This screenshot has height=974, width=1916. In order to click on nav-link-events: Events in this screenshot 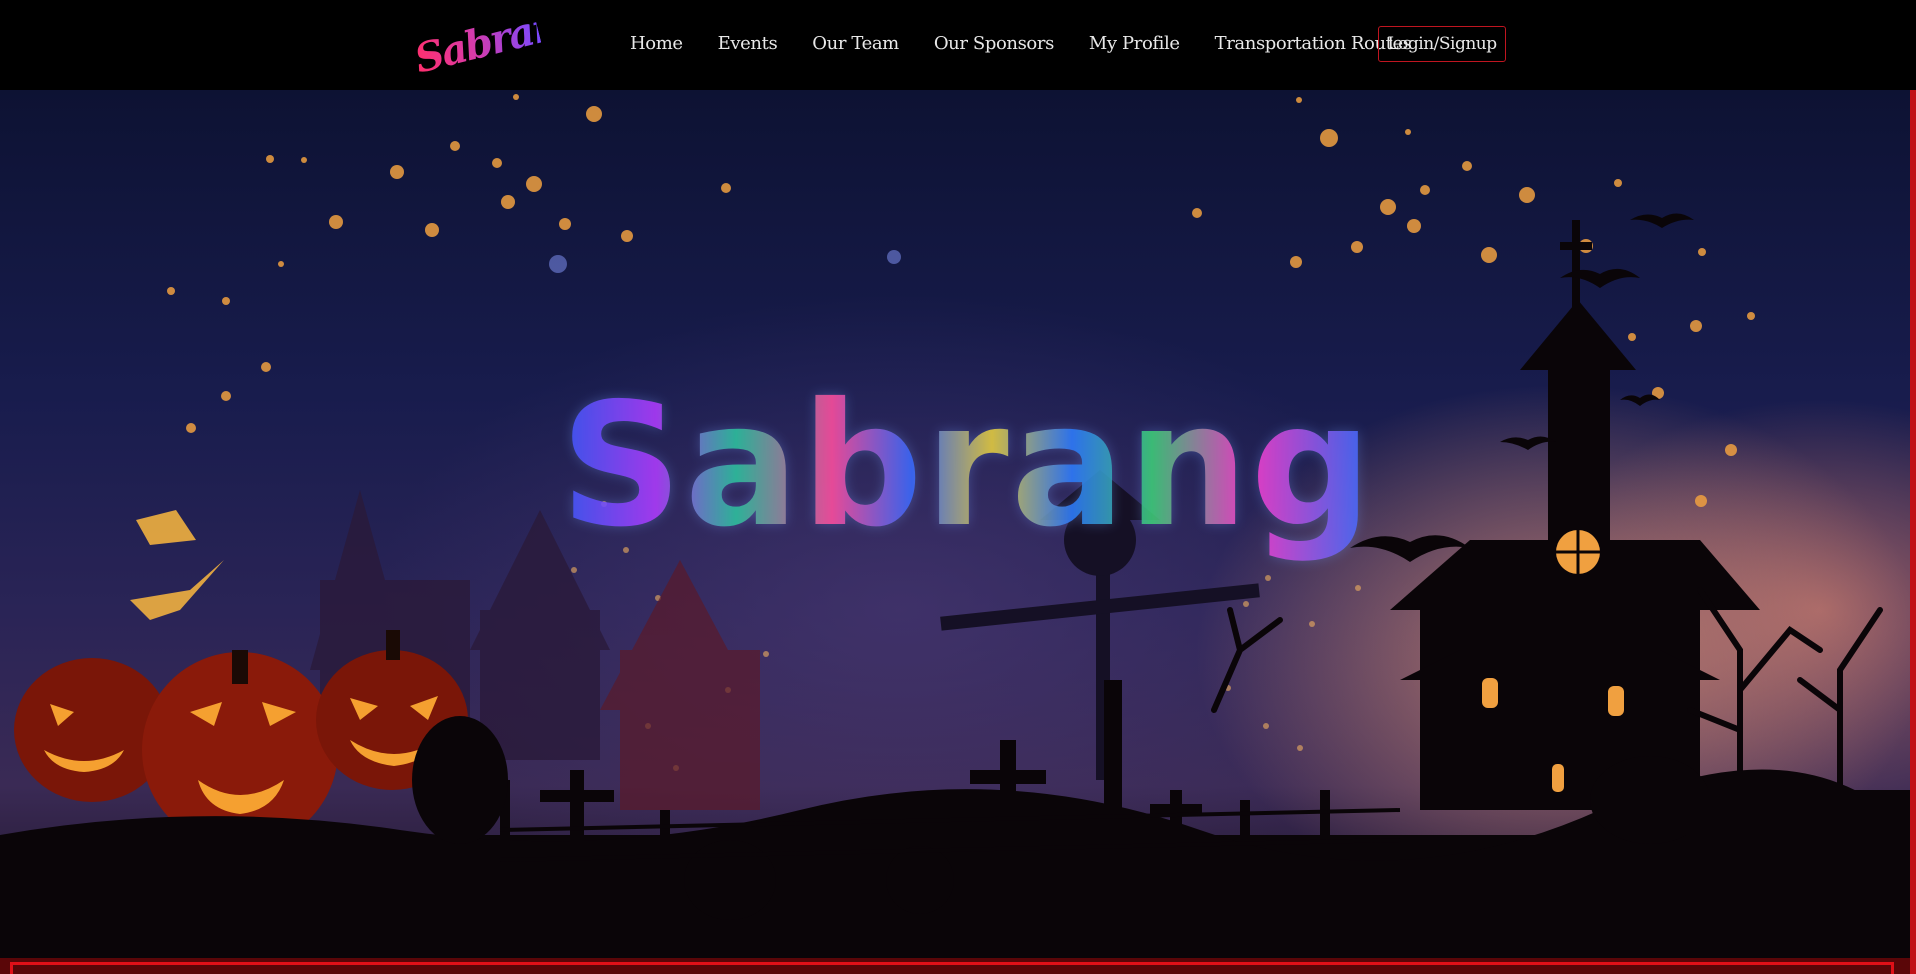, I will do `click(748, 43)`.